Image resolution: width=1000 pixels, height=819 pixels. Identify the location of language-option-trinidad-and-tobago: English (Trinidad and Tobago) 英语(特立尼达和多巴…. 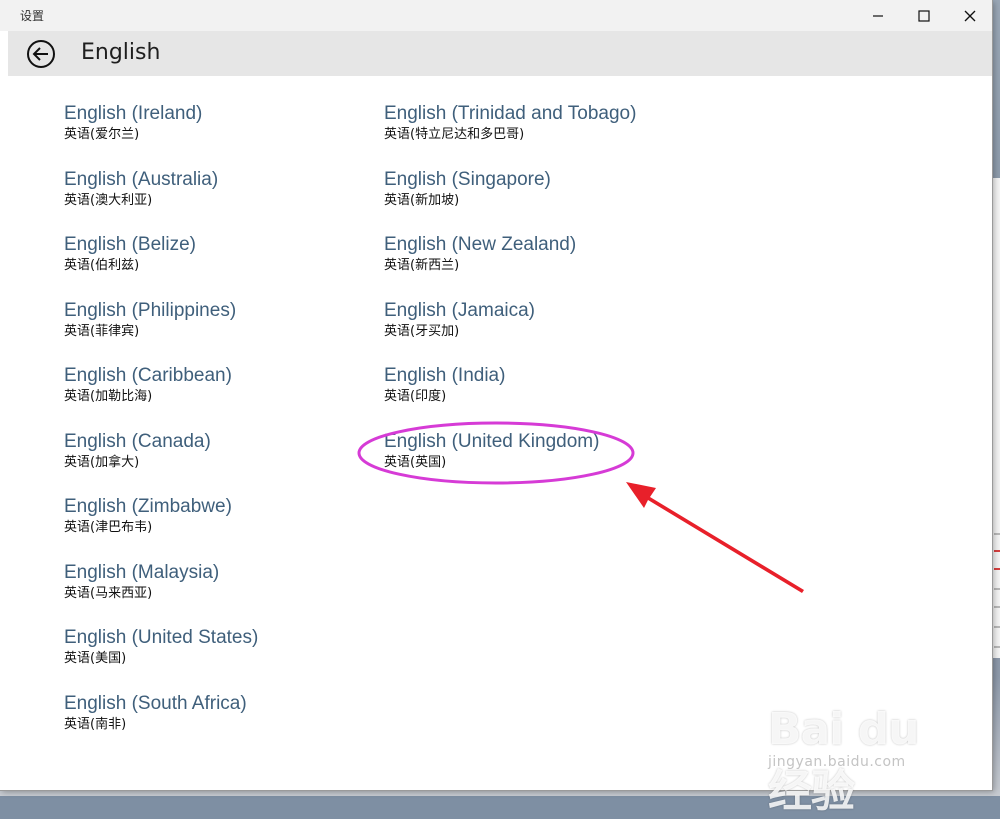
(544, 136).